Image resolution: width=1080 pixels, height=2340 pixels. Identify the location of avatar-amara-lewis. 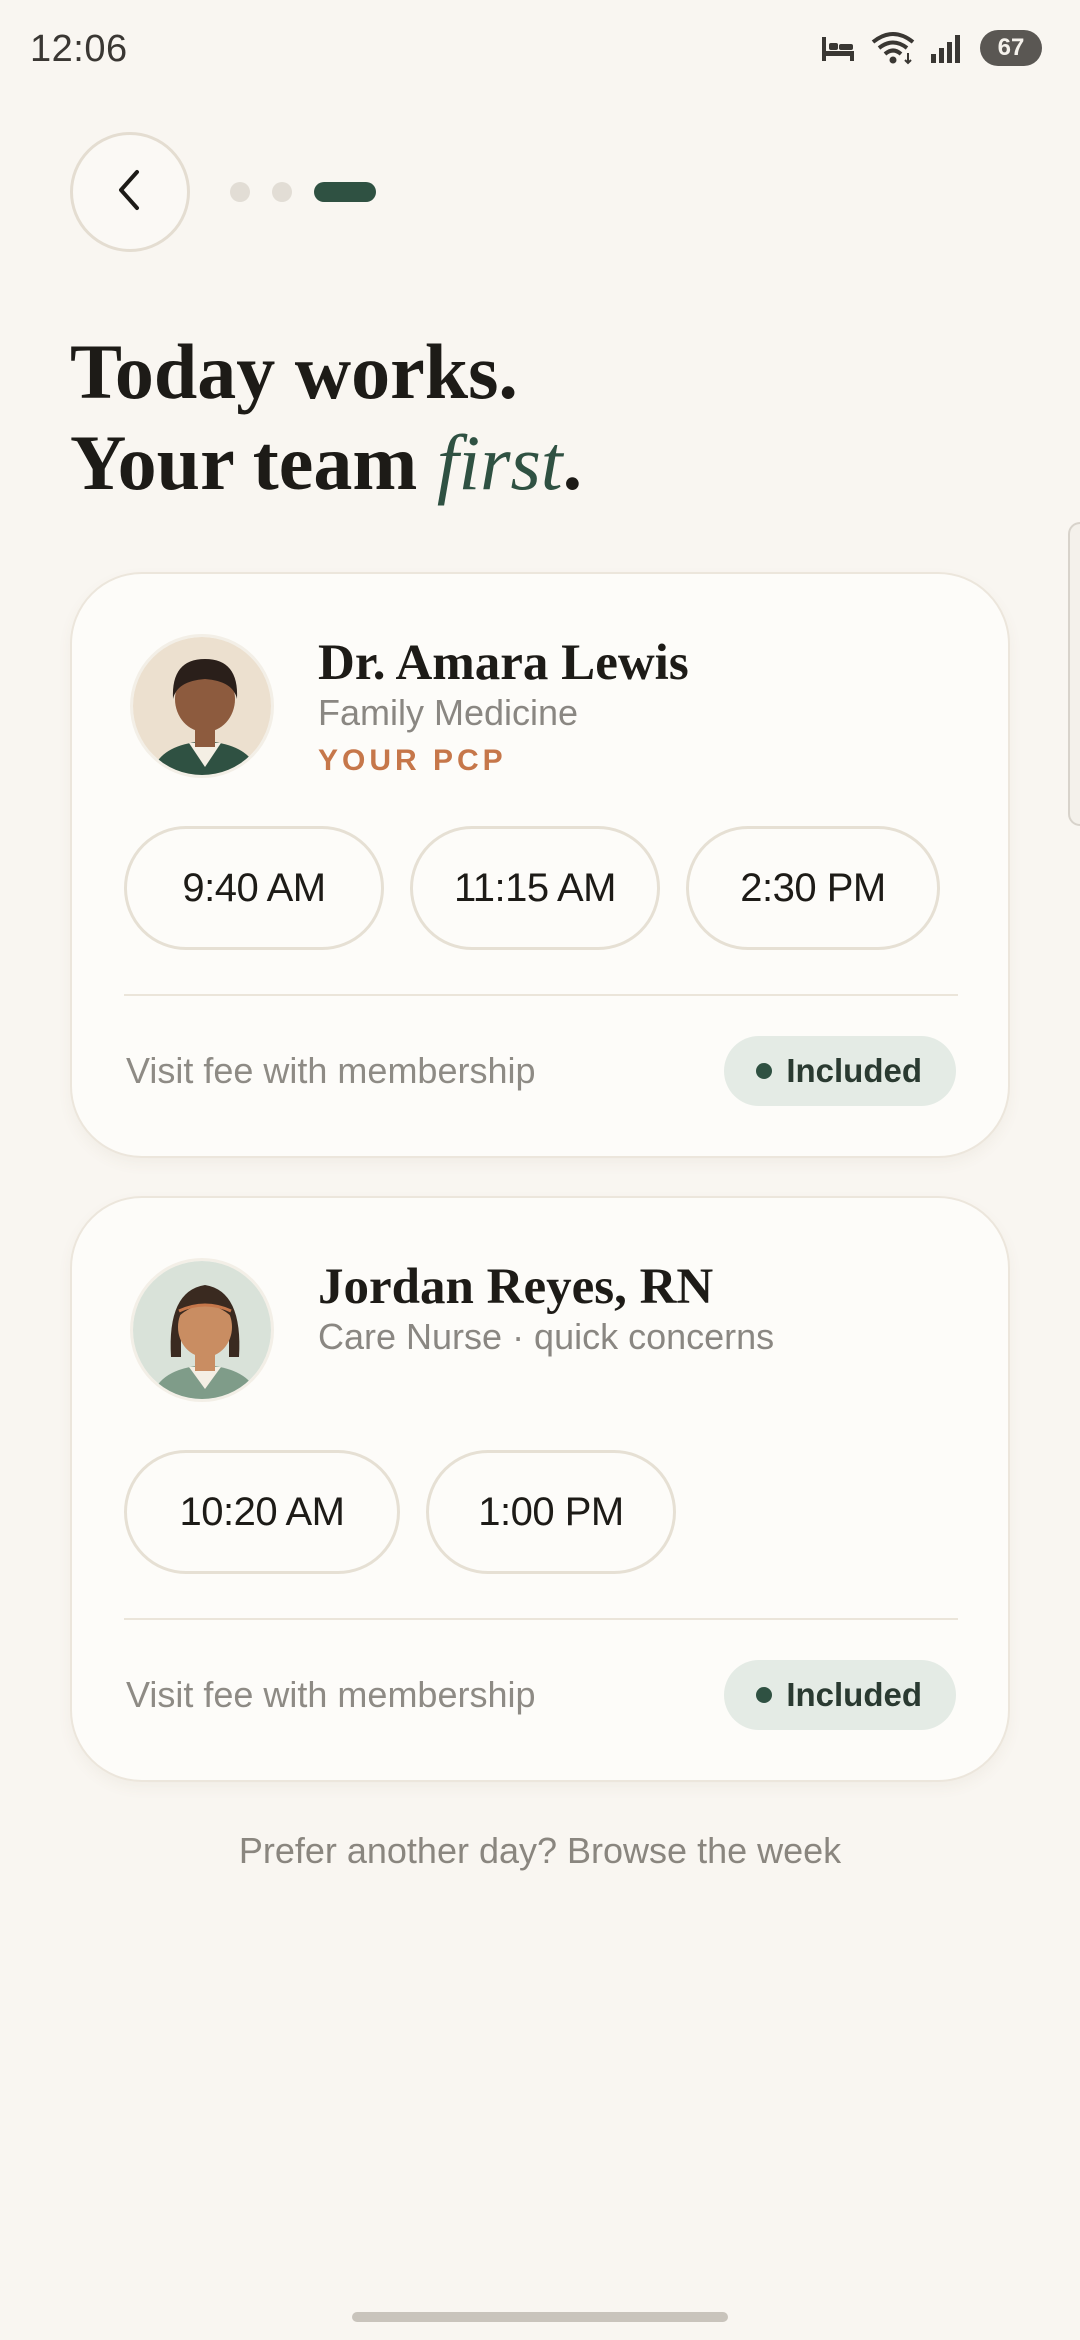
(202, 706).